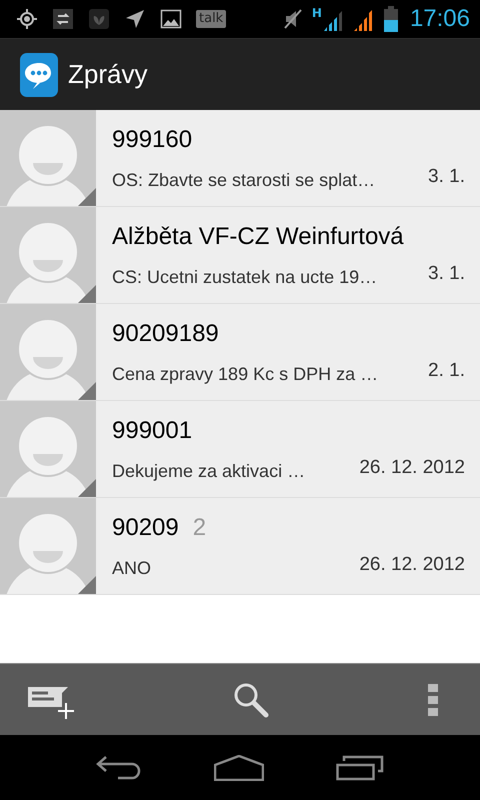 The image size is (480, 800). What do you see at coordinates (258, 236) in the screenshot?
I see `contact-name: Alžběta VF-CZ Weinfurtová` at bounding box center [258, 236].